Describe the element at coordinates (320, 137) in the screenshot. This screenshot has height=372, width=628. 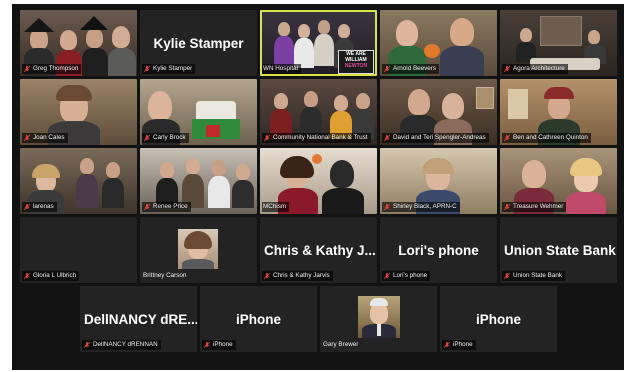
I see `participant-name: Community National Bank & Trust` at that location.